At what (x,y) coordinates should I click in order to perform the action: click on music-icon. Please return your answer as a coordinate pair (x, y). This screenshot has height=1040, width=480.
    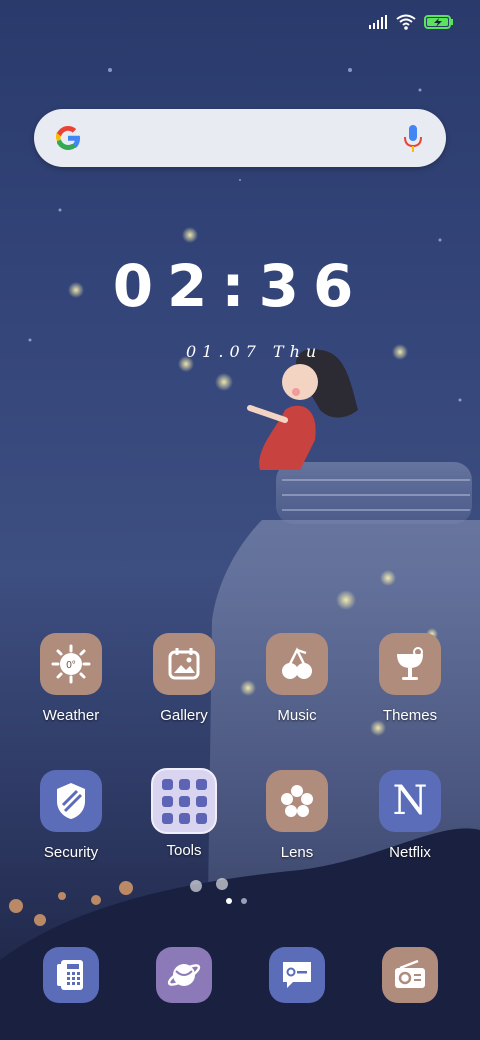
    Looking at the image, I should click on (297, 664).